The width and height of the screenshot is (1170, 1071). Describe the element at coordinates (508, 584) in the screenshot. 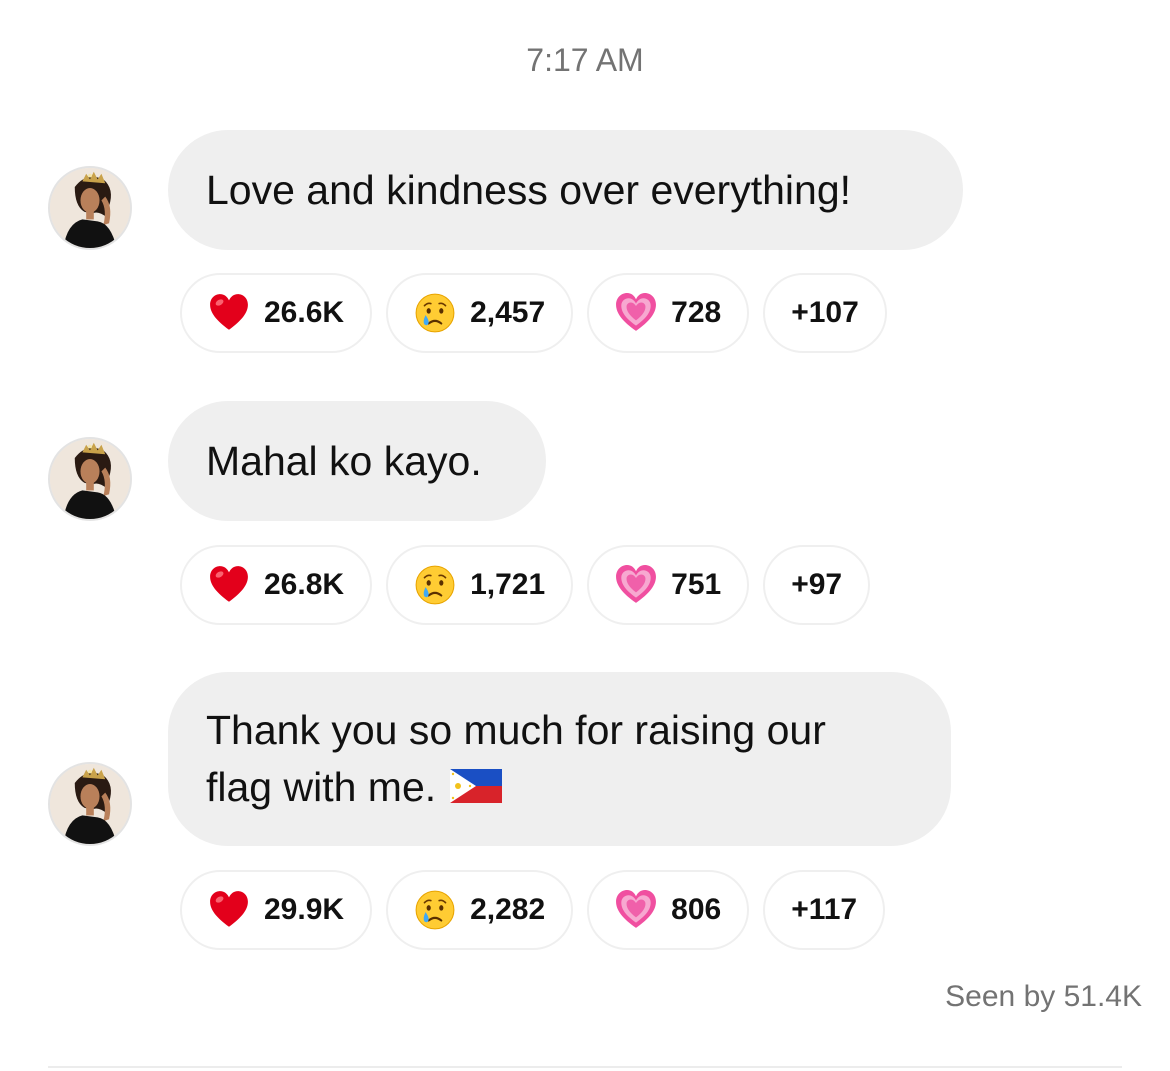

I see `reaction-count: 1,721` at that location.